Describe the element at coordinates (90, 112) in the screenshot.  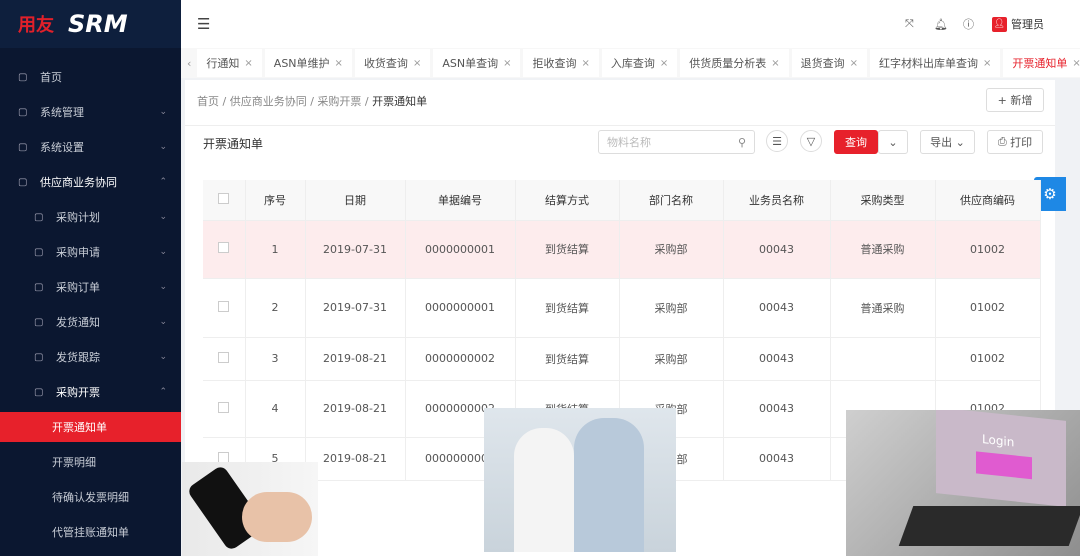
I see `sidebar-item: ▢ 系统管理 ⌄` at that location.